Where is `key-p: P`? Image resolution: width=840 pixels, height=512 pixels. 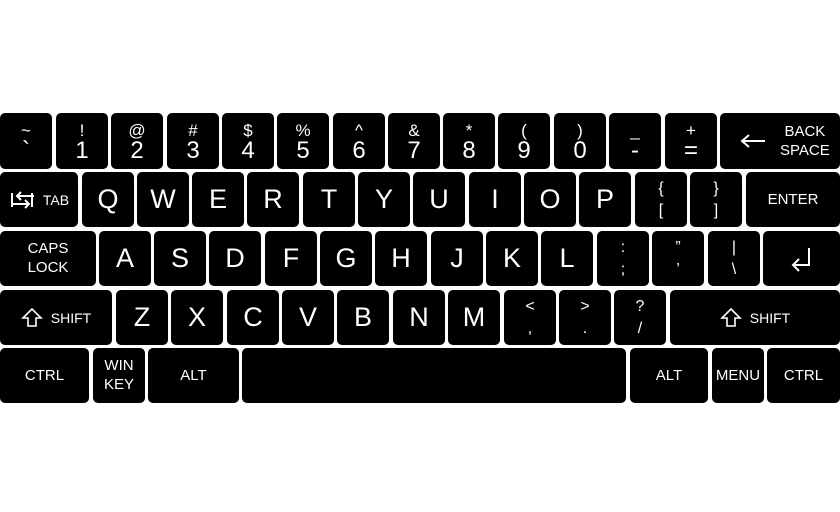 key-p: P is located at coordinates (605, 199).